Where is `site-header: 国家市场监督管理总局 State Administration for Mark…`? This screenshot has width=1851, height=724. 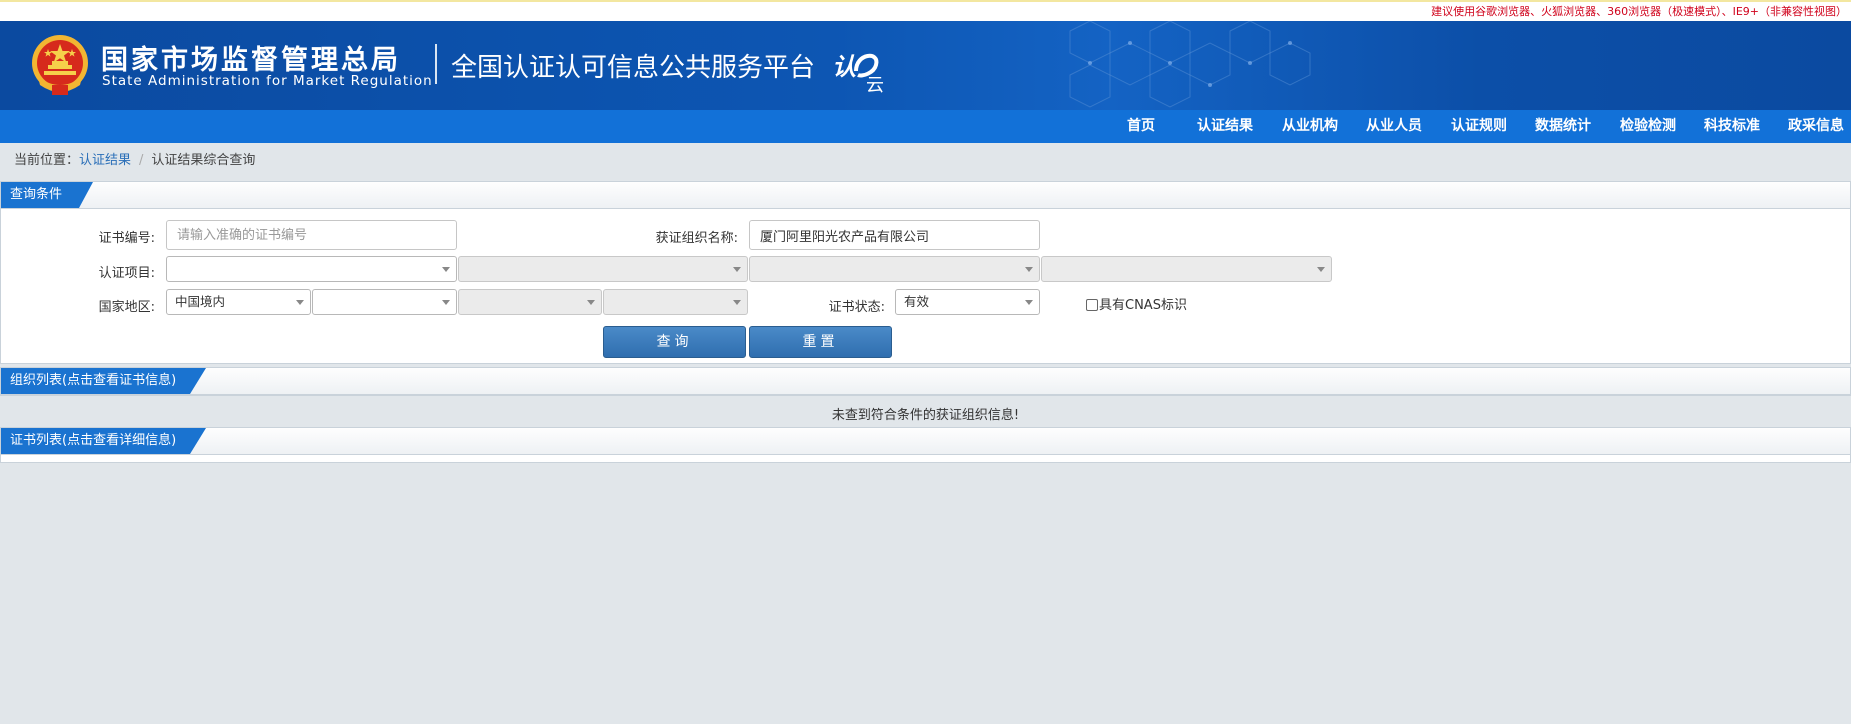
site-header: 国家市场监督管理总局 State Administration for Mark… is located at coordinates (925, 65).